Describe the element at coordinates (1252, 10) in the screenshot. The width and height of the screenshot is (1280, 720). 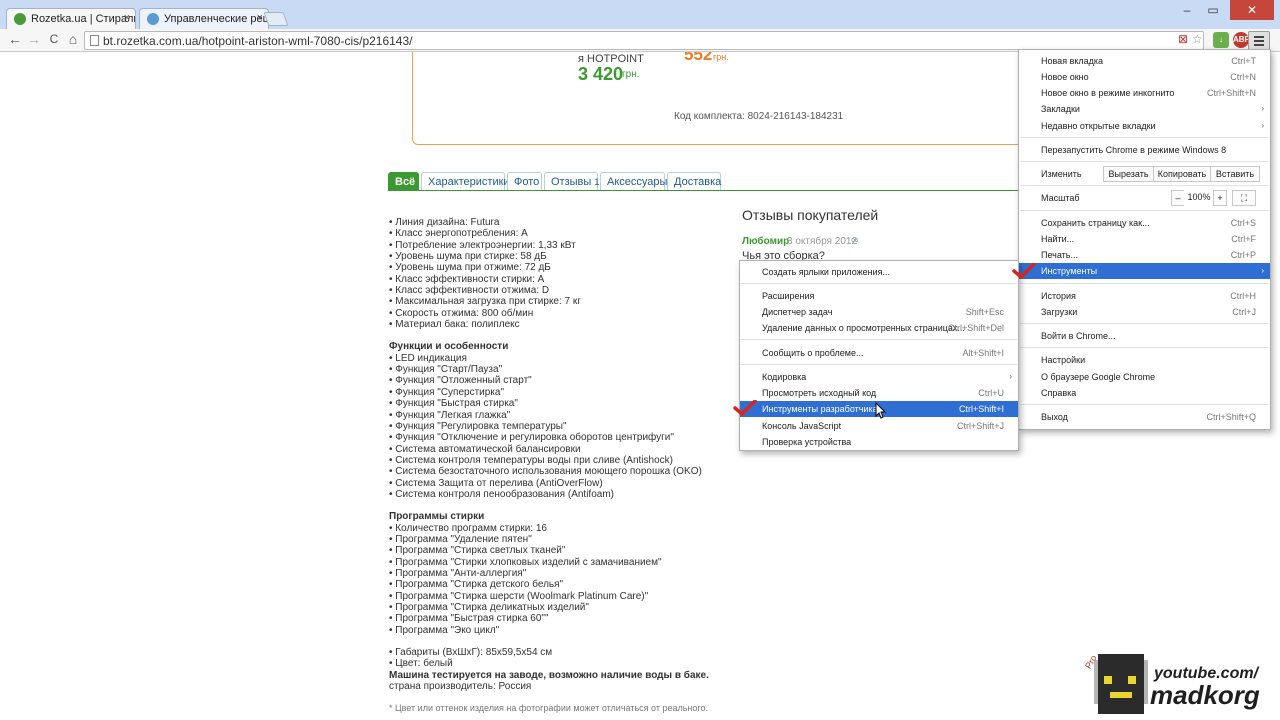
I see `close-window-button: ✕` at that location.